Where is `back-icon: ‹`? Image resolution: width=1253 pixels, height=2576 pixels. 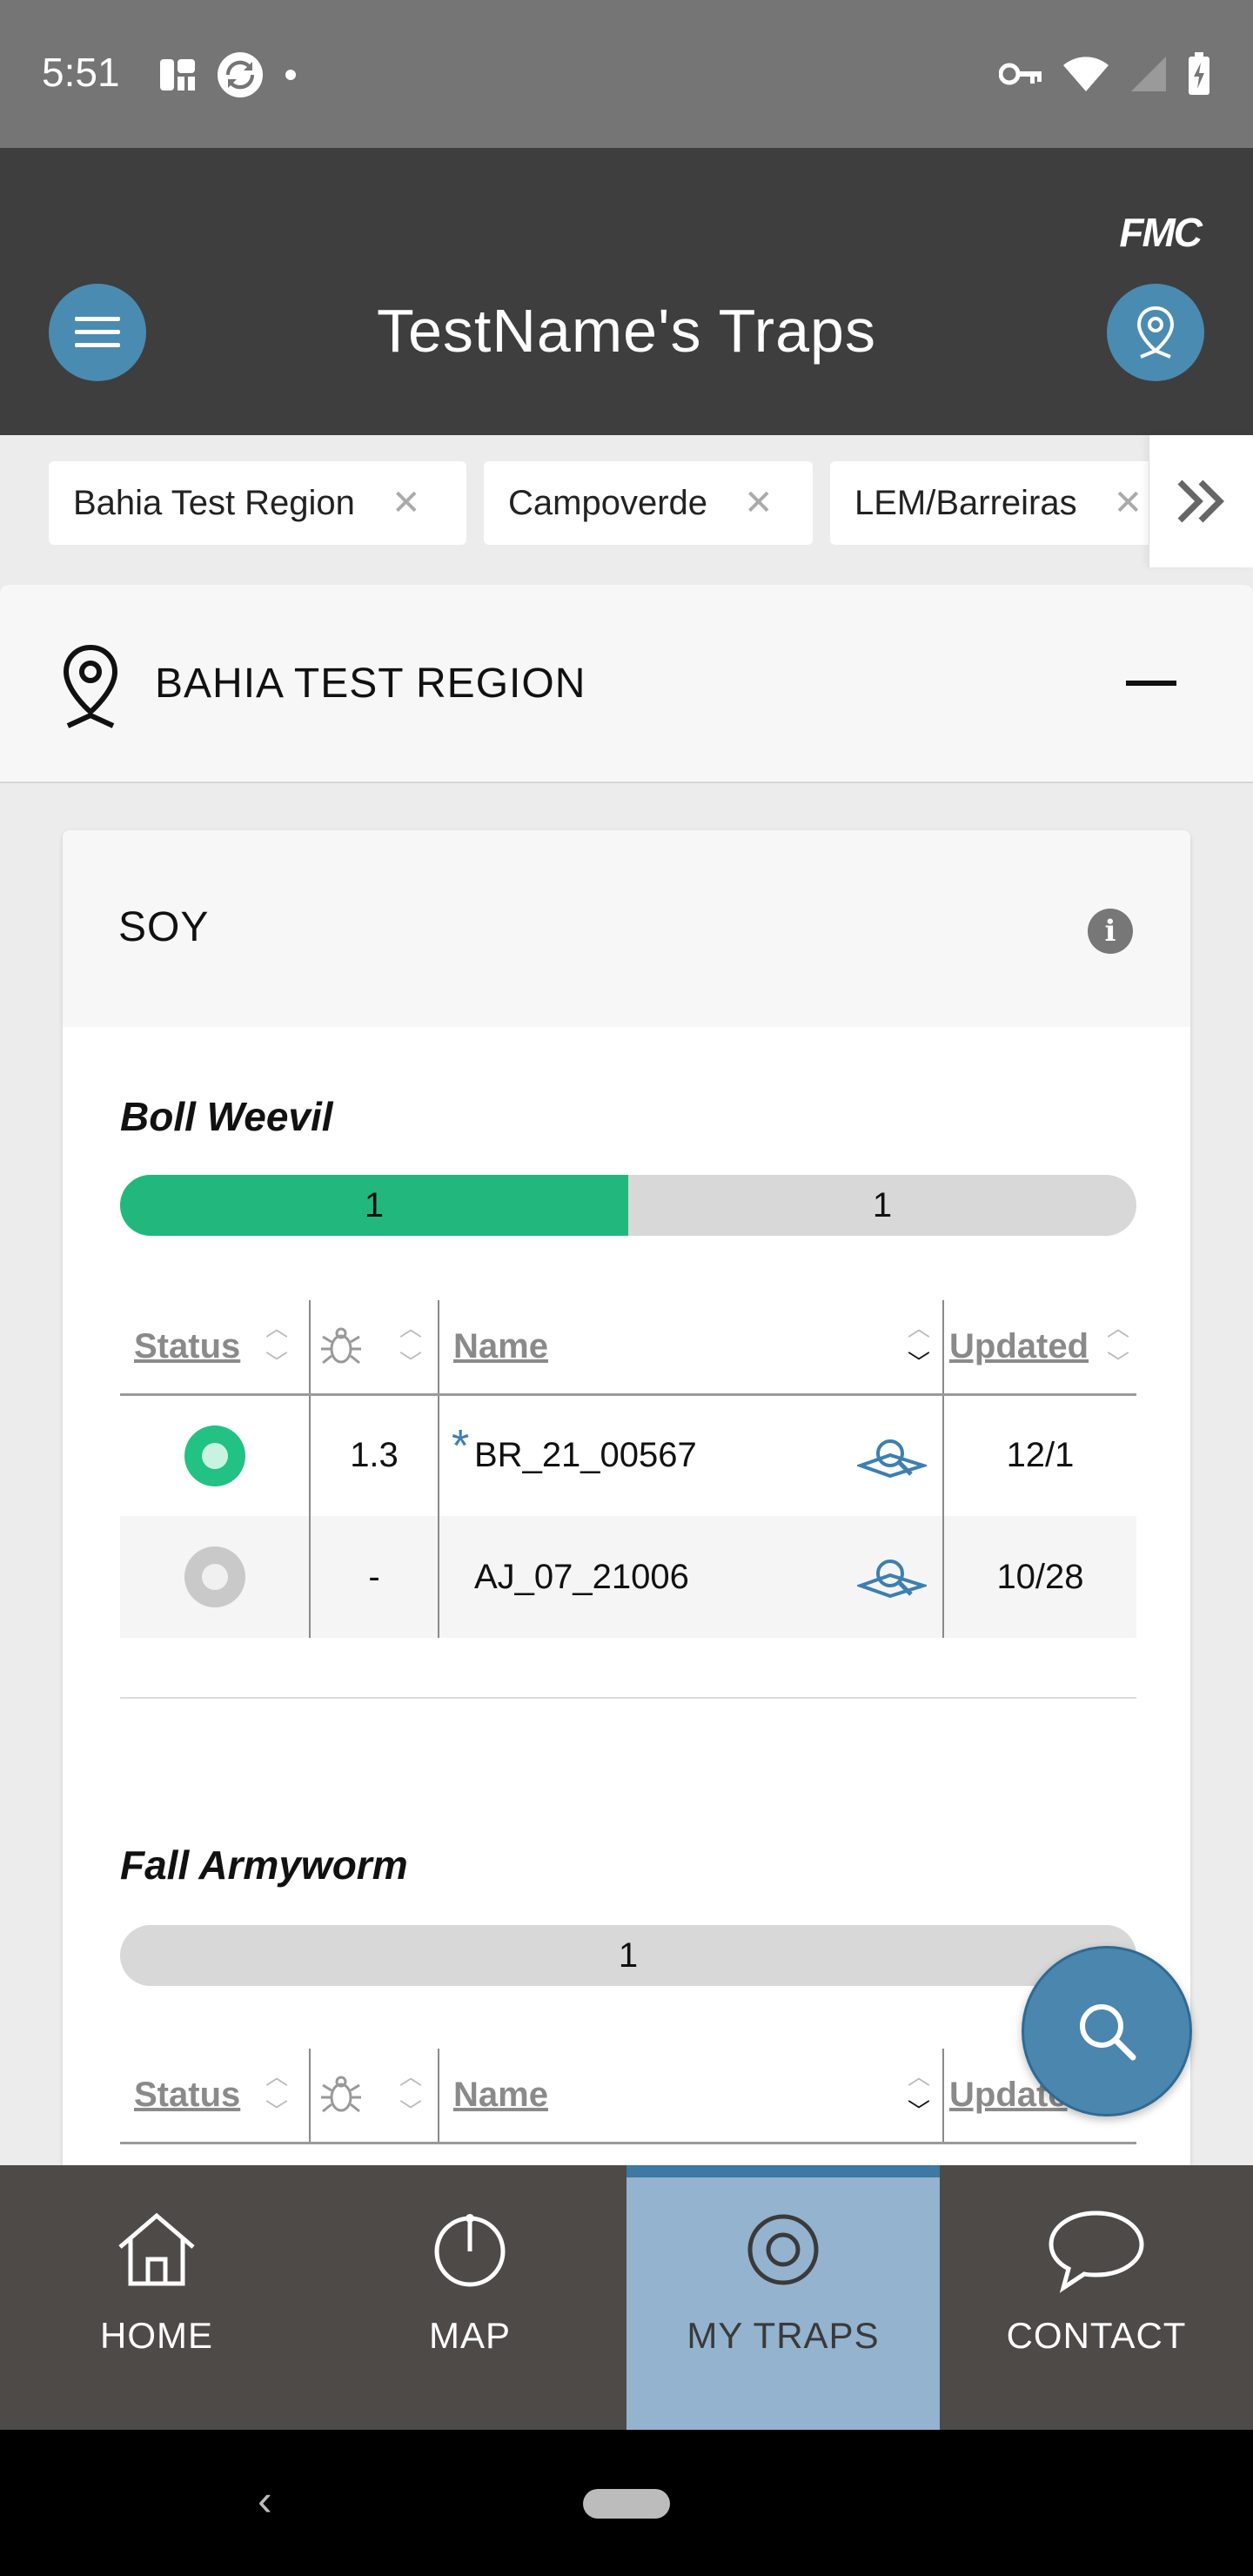 back-icon: ‹ is located at coordinates (265, 2500).